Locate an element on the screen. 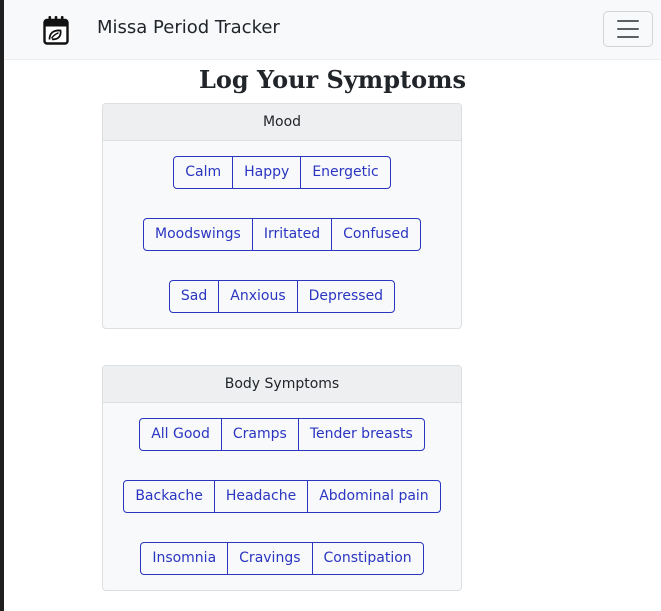  mood-button-group-2: Moodswings Irritated Confused is located at coordinates (282, 234).